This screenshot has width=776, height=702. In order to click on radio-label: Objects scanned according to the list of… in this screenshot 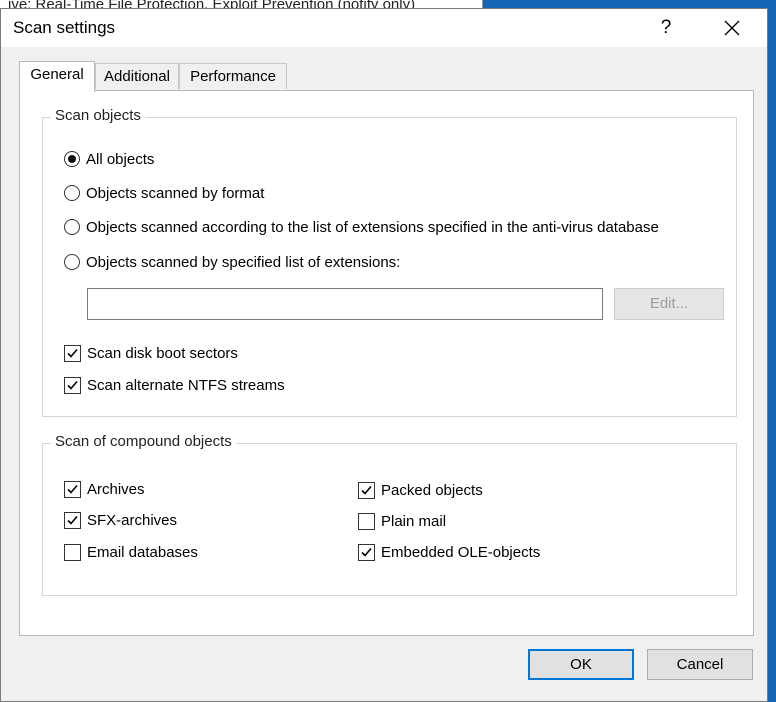, I will do `click(372, 227)`.